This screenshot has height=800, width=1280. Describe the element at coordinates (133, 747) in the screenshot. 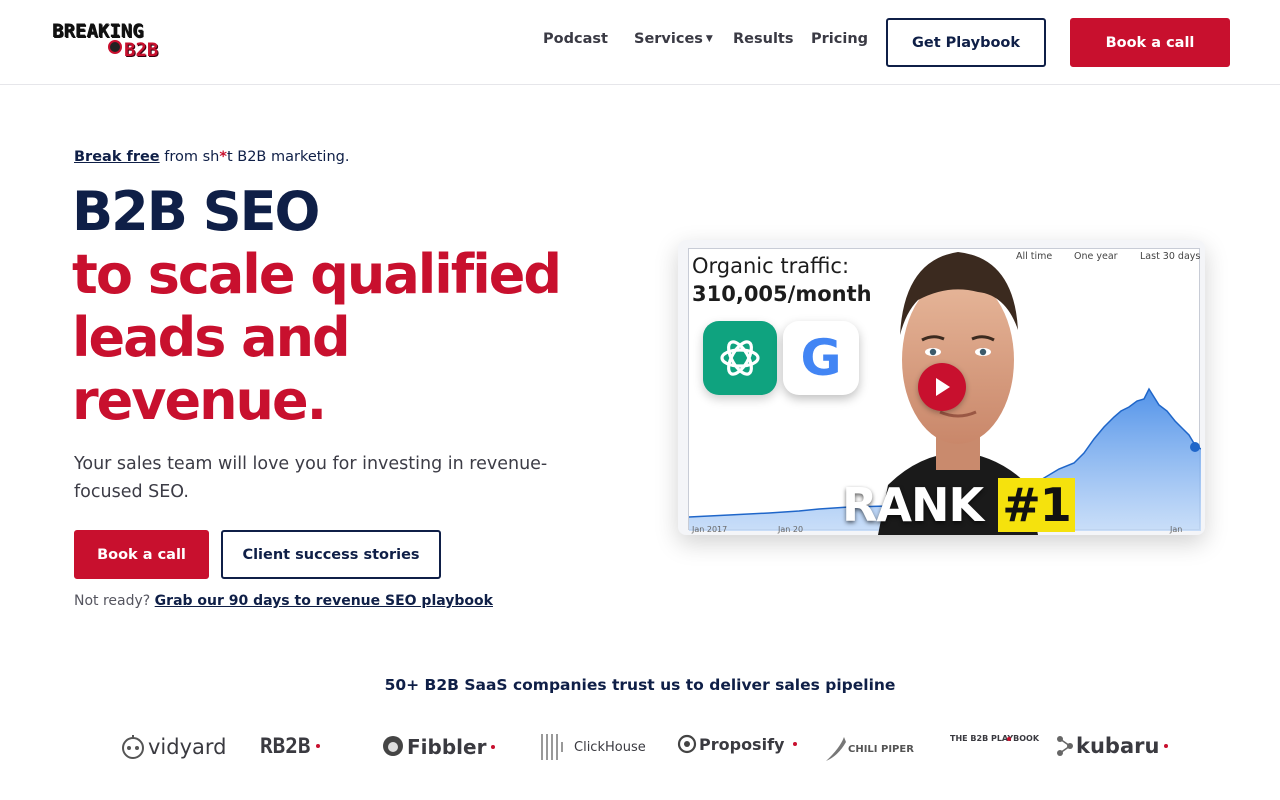

I see `vidyard-robot-icon` at that location.